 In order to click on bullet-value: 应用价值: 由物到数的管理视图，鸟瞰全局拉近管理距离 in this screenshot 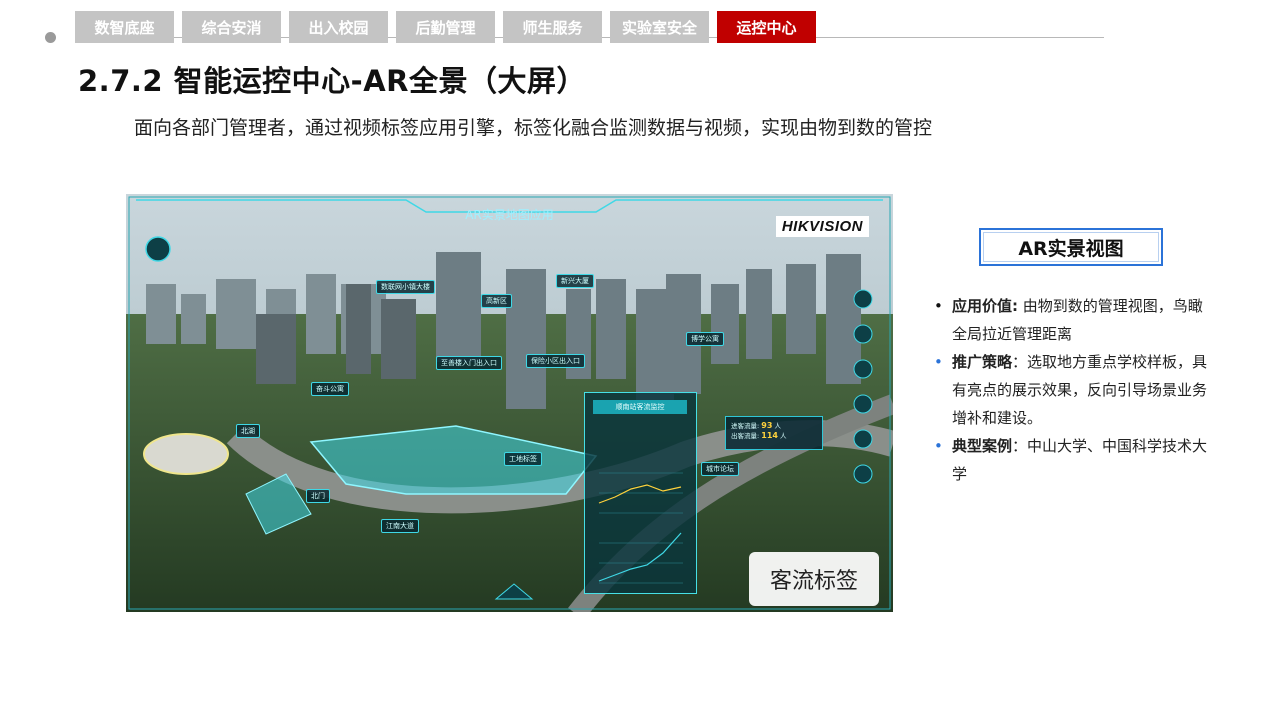, I will do `click(1074, 320)`.